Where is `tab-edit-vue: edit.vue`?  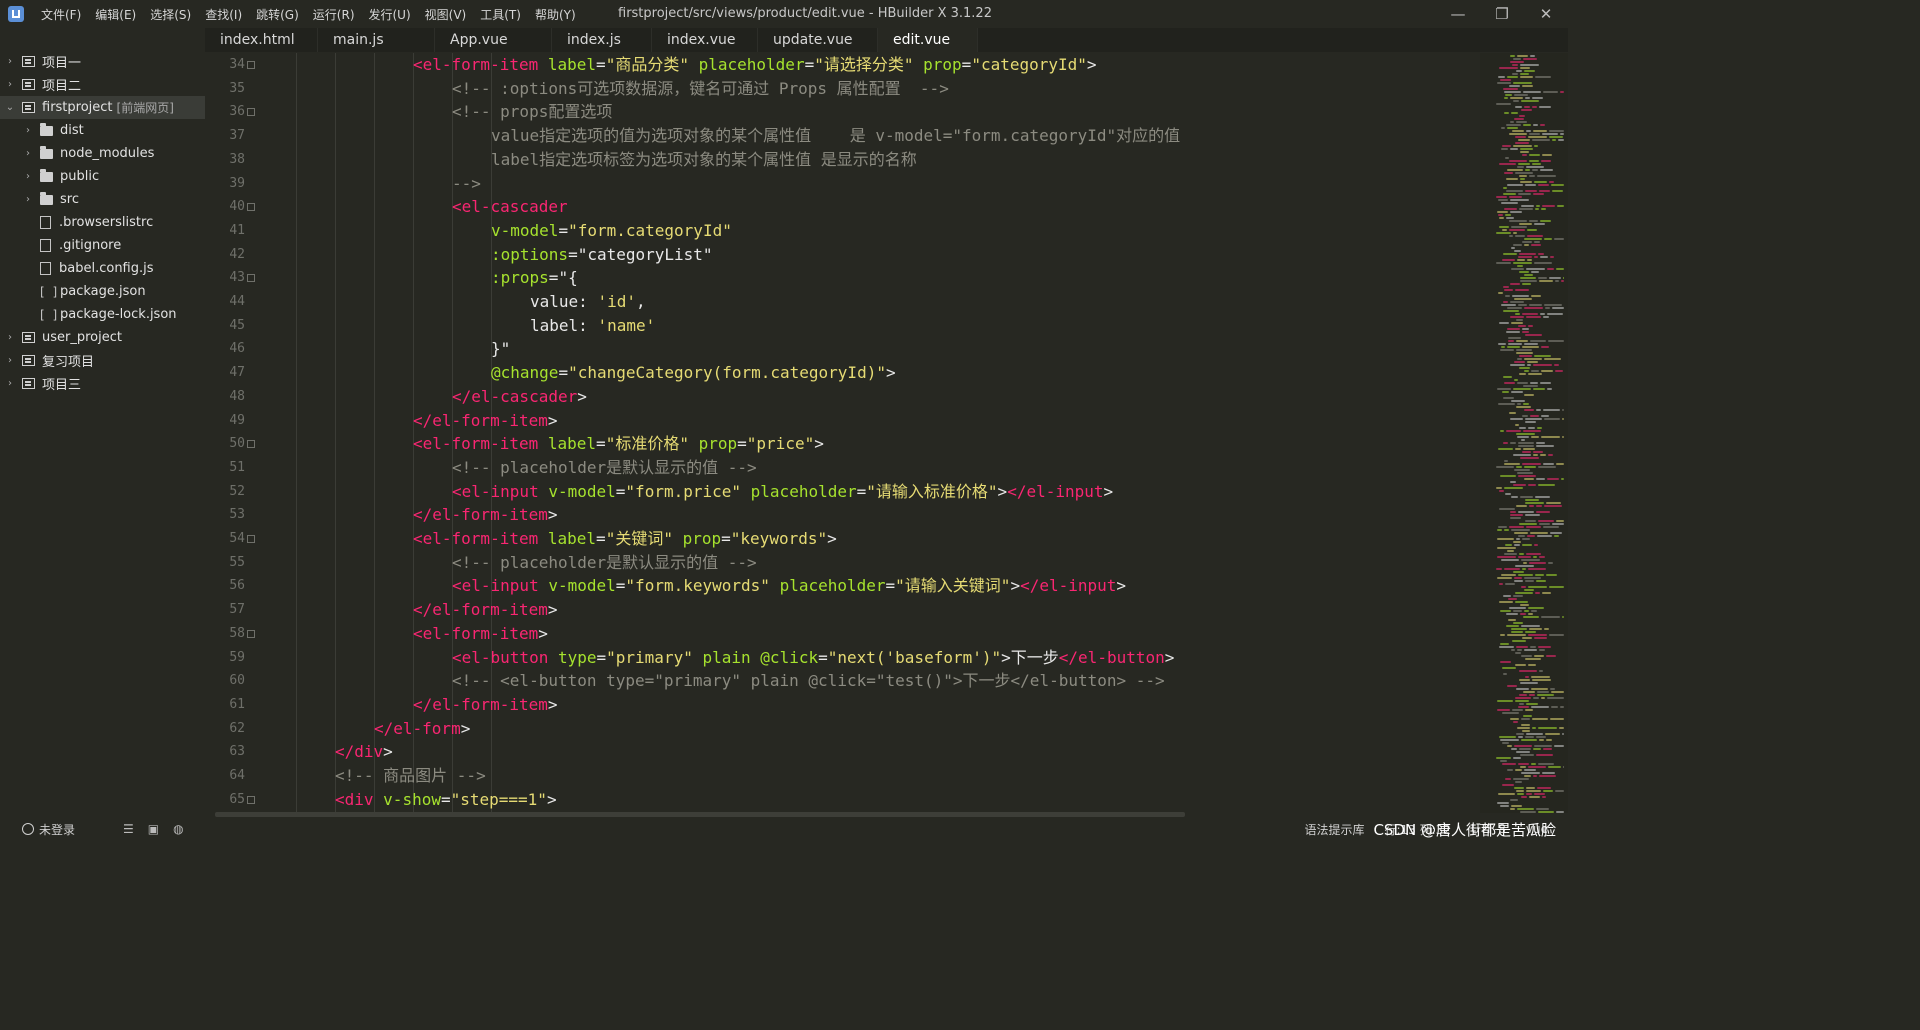
tab-edit-vue: edit.vue is located at coordinates (928, 40).